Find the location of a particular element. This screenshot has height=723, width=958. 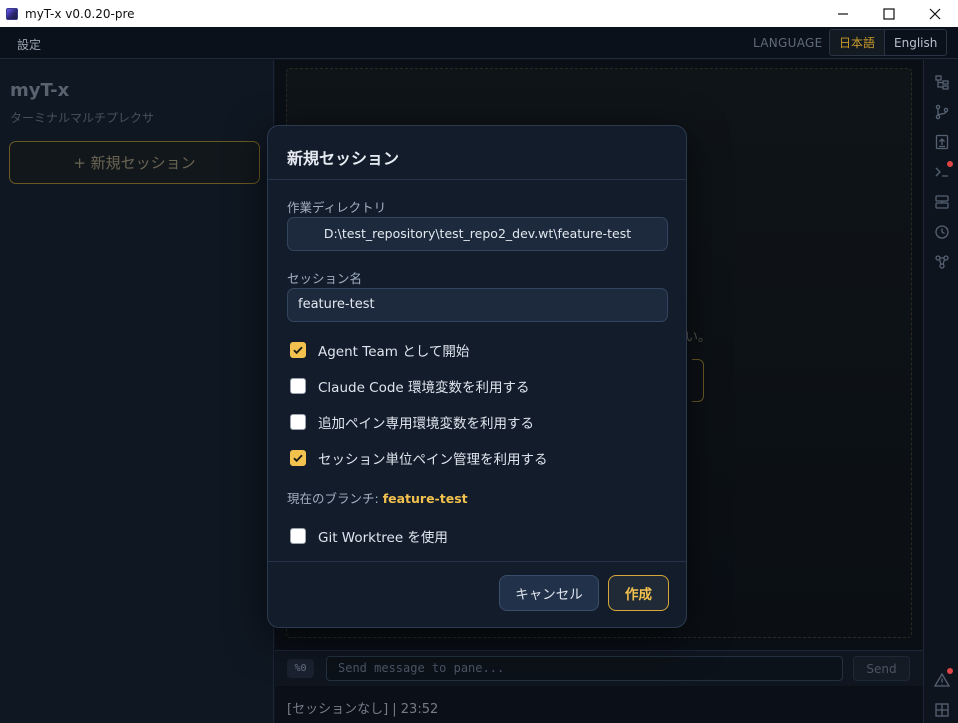

session-name-field: feature-test is located at coordinates (477, 305).